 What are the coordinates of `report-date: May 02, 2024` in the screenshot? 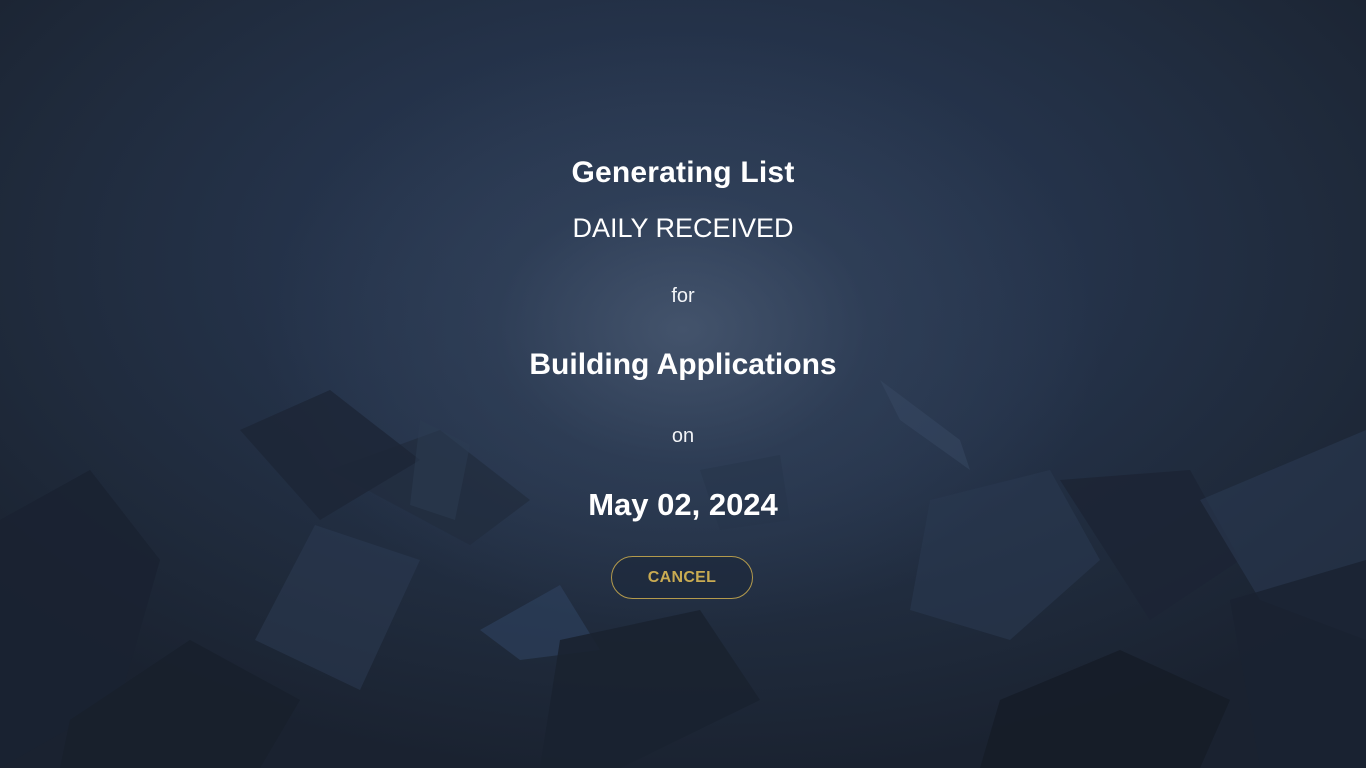 It's located at (683, 504).